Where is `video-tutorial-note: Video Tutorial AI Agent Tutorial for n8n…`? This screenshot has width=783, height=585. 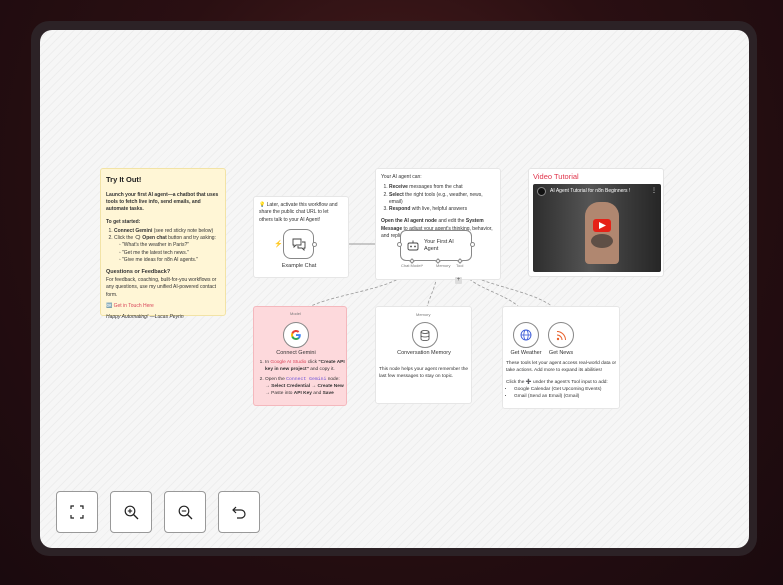
video-tutorial-note: Video Tutorial AI Agent Tutorial for n8n… is located at coordinates (596, 222).